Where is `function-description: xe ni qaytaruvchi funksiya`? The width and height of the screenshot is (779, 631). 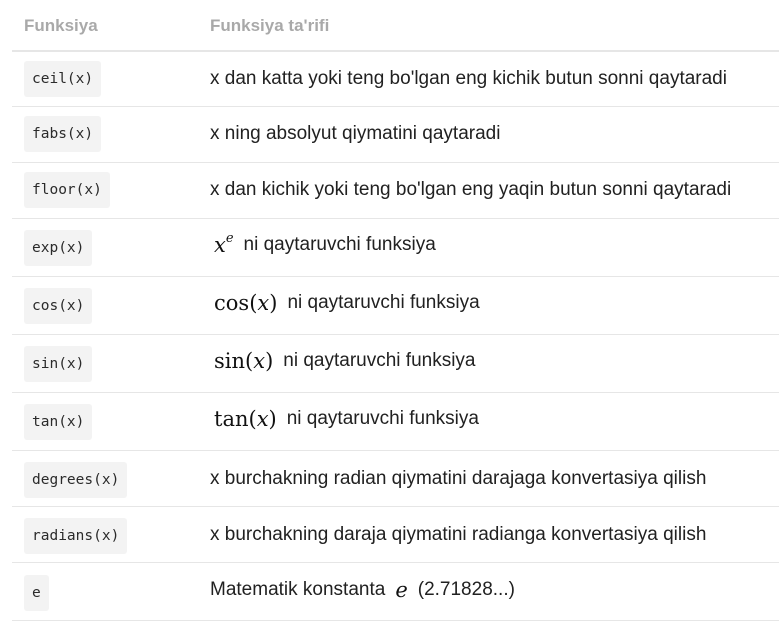 function-description: xe ni qaytaruvchi funksiya is located at coordinates (323, 244).